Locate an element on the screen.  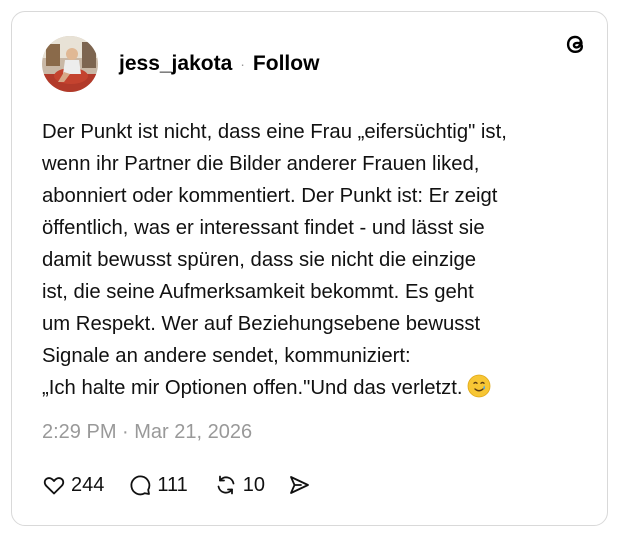
post-header: jess_jakota · Follow is located at coordinates (180, 64).